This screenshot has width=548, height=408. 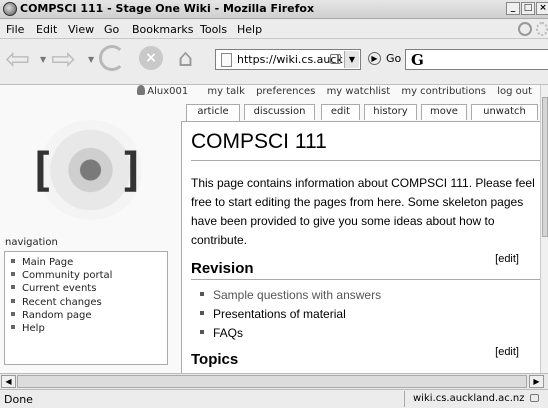 What do you see at coordinates (335, 59) in the screenshot?
I see `lock-icon` at bounding box center [335, 59].